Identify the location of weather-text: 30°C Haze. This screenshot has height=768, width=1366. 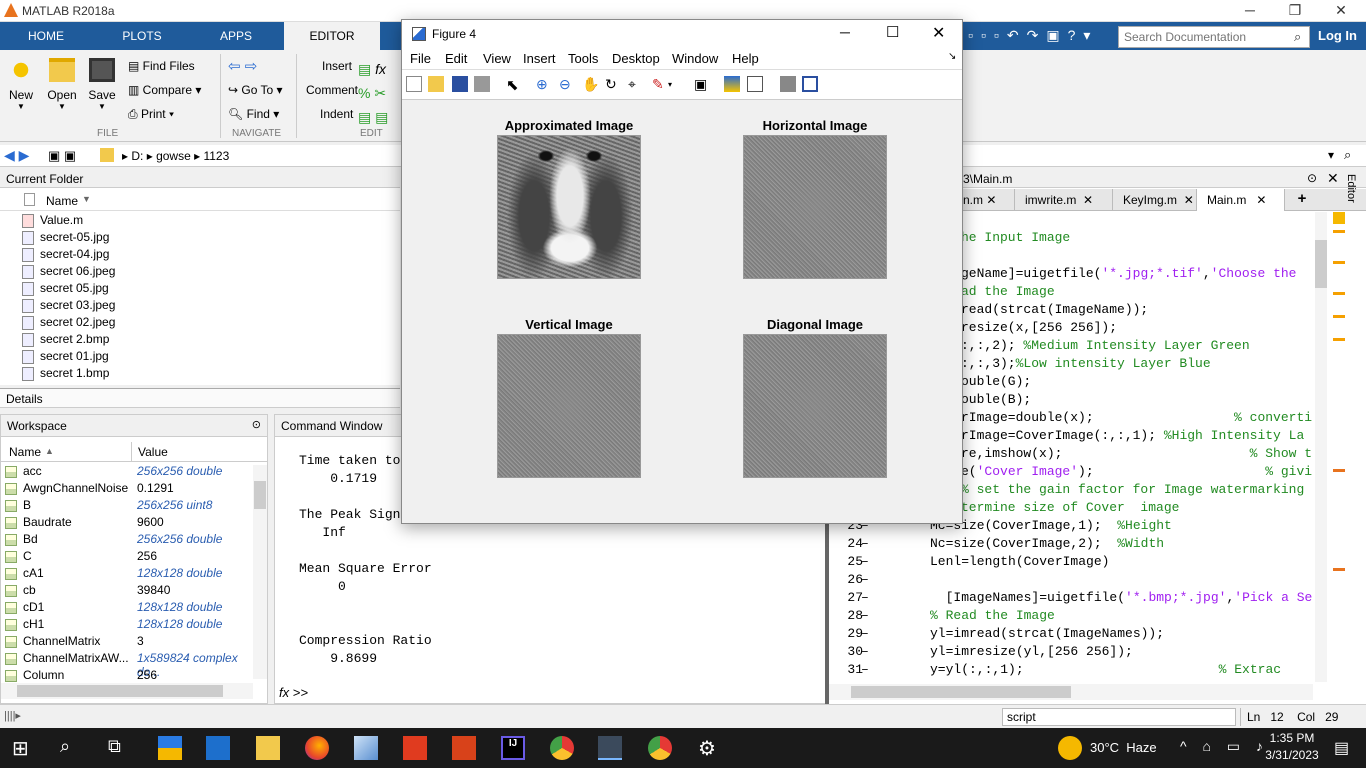
(1123, 747).